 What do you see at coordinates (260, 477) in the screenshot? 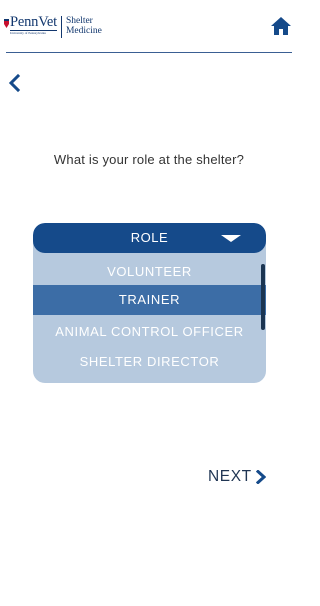
I see `chevron-right-icon` at bounding box center [260, 477].